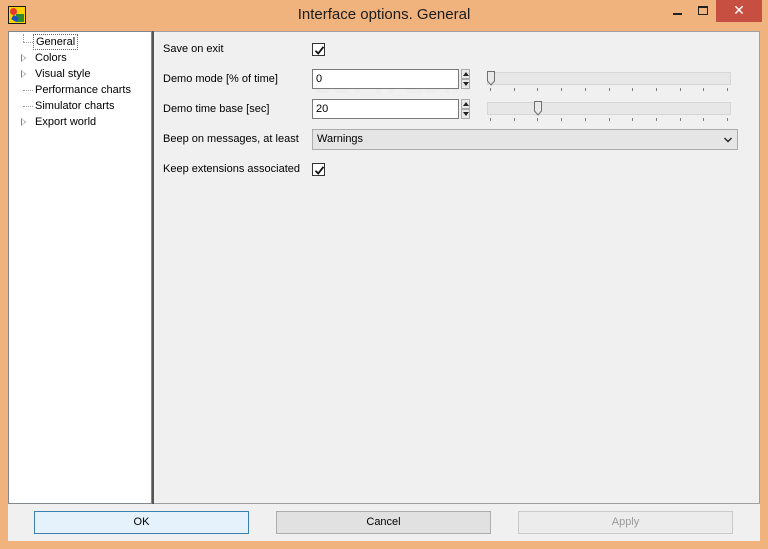  Describe the element at coordinates (220, 79) in the screenshot. I see `demo-mode-label: Demo mode [% of time]` at that location.